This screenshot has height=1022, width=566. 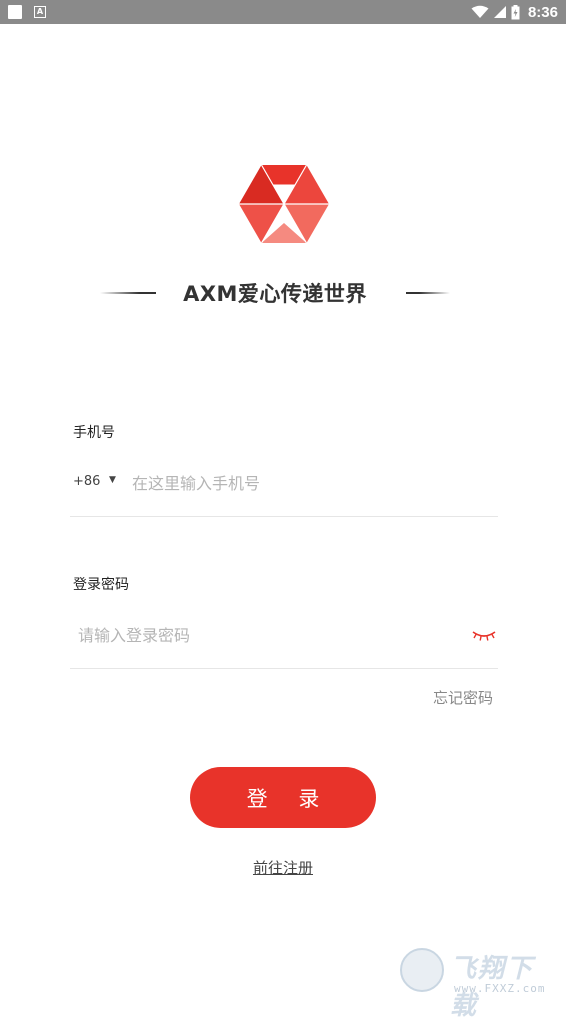 I want to click on app-a-icon: A, so click(x=40, y=12).